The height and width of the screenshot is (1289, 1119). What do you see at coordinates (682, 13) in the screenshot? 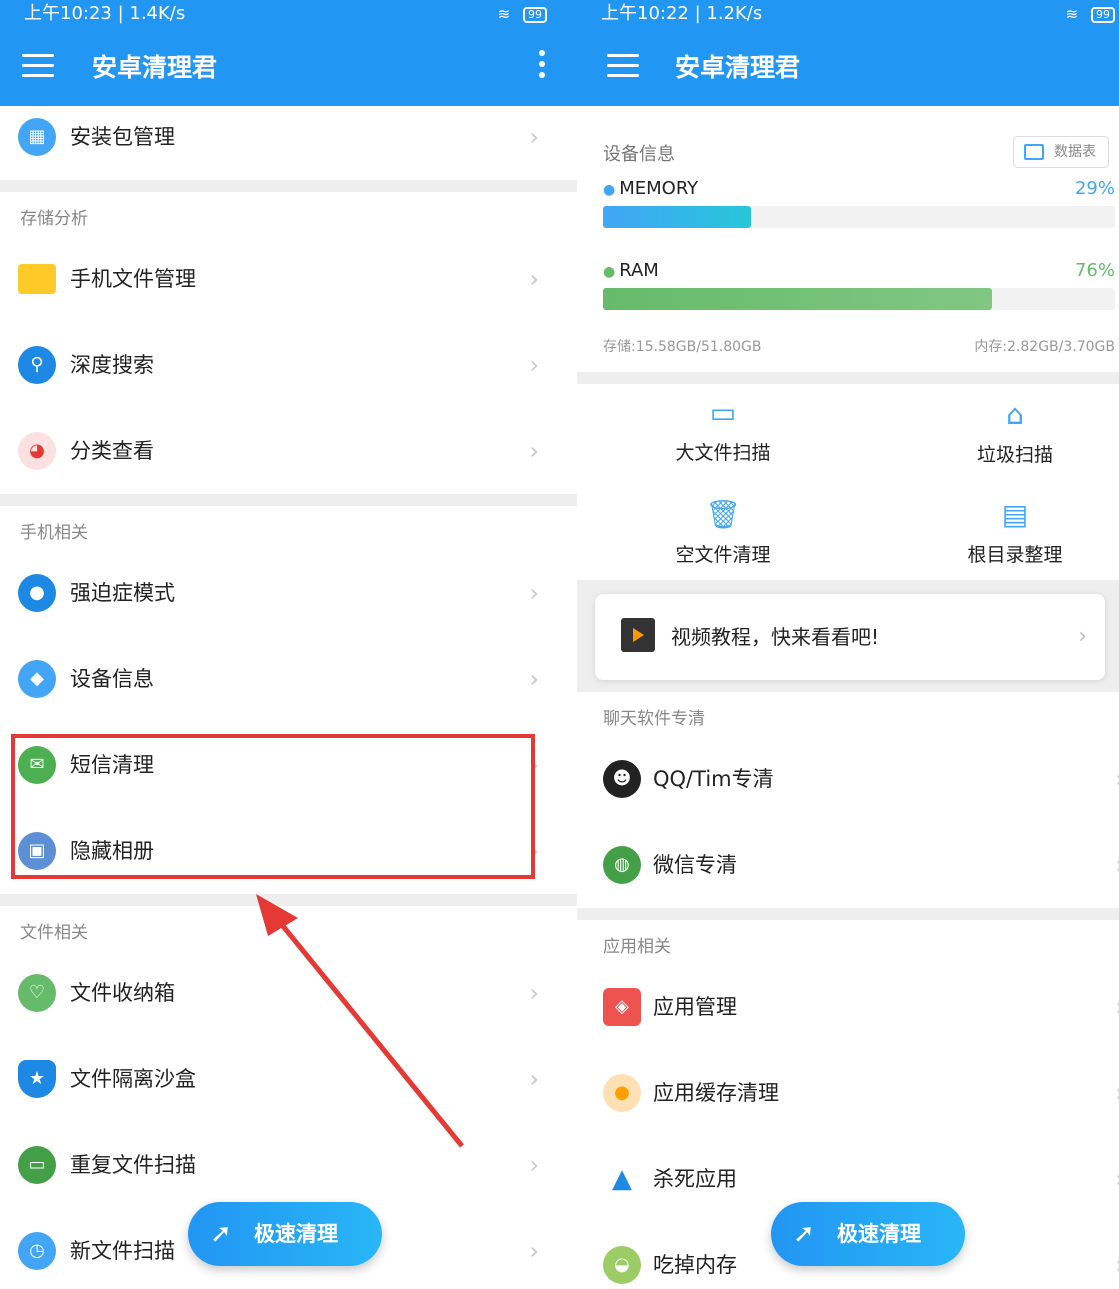
I see `status-time: 上午10:22 | 1.2K/s` at bounding box center [682, 13].